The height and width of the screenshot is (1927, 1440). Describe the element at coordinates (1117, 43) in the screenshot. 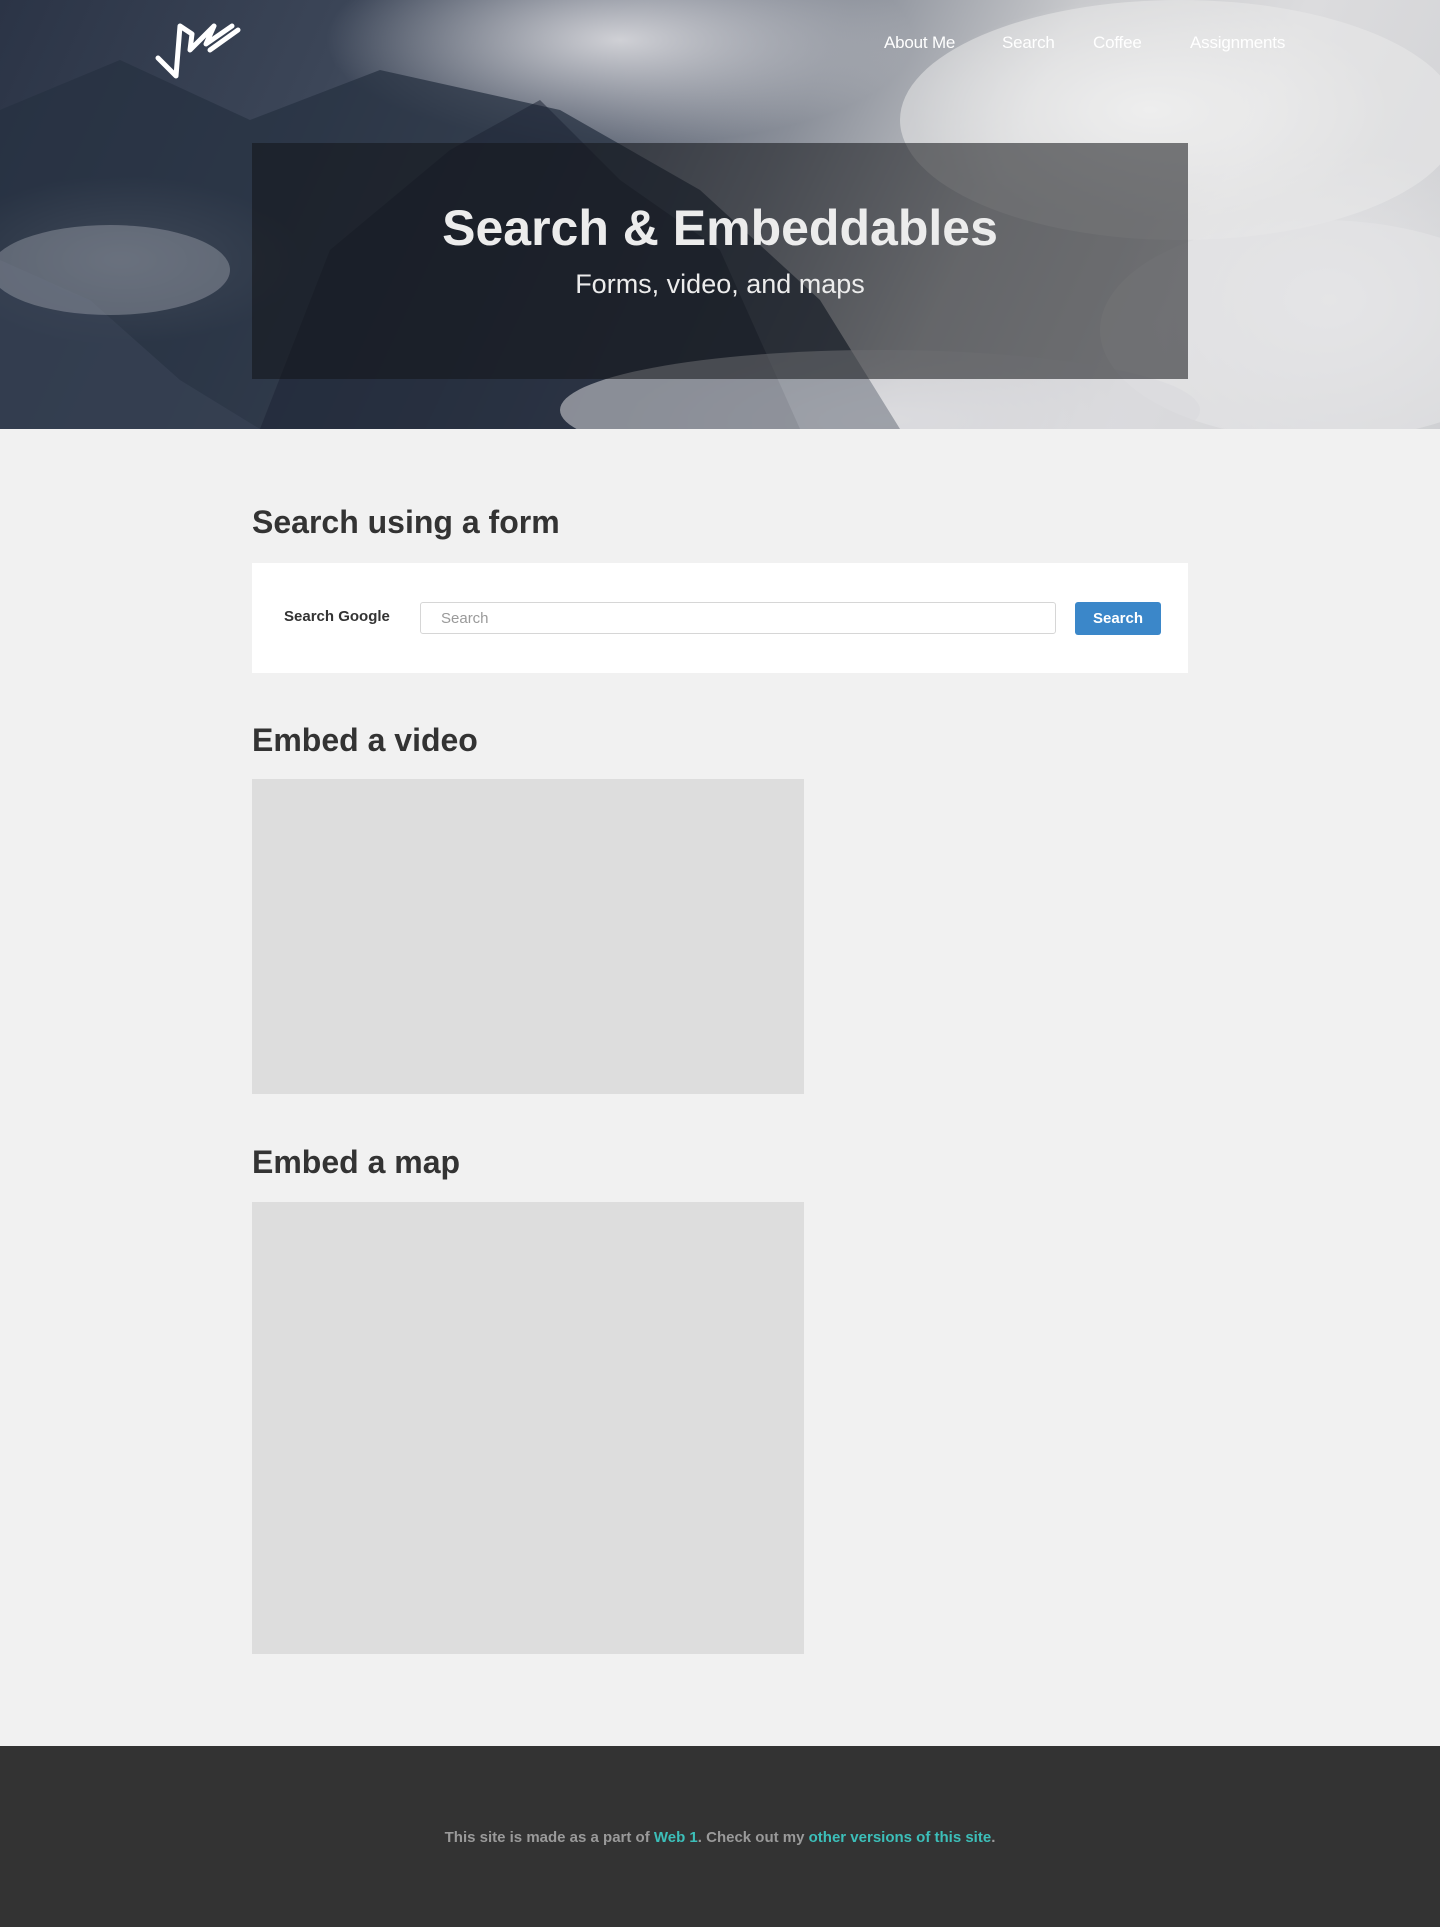

I see `nav-link-coffee: Coffee` at that location.